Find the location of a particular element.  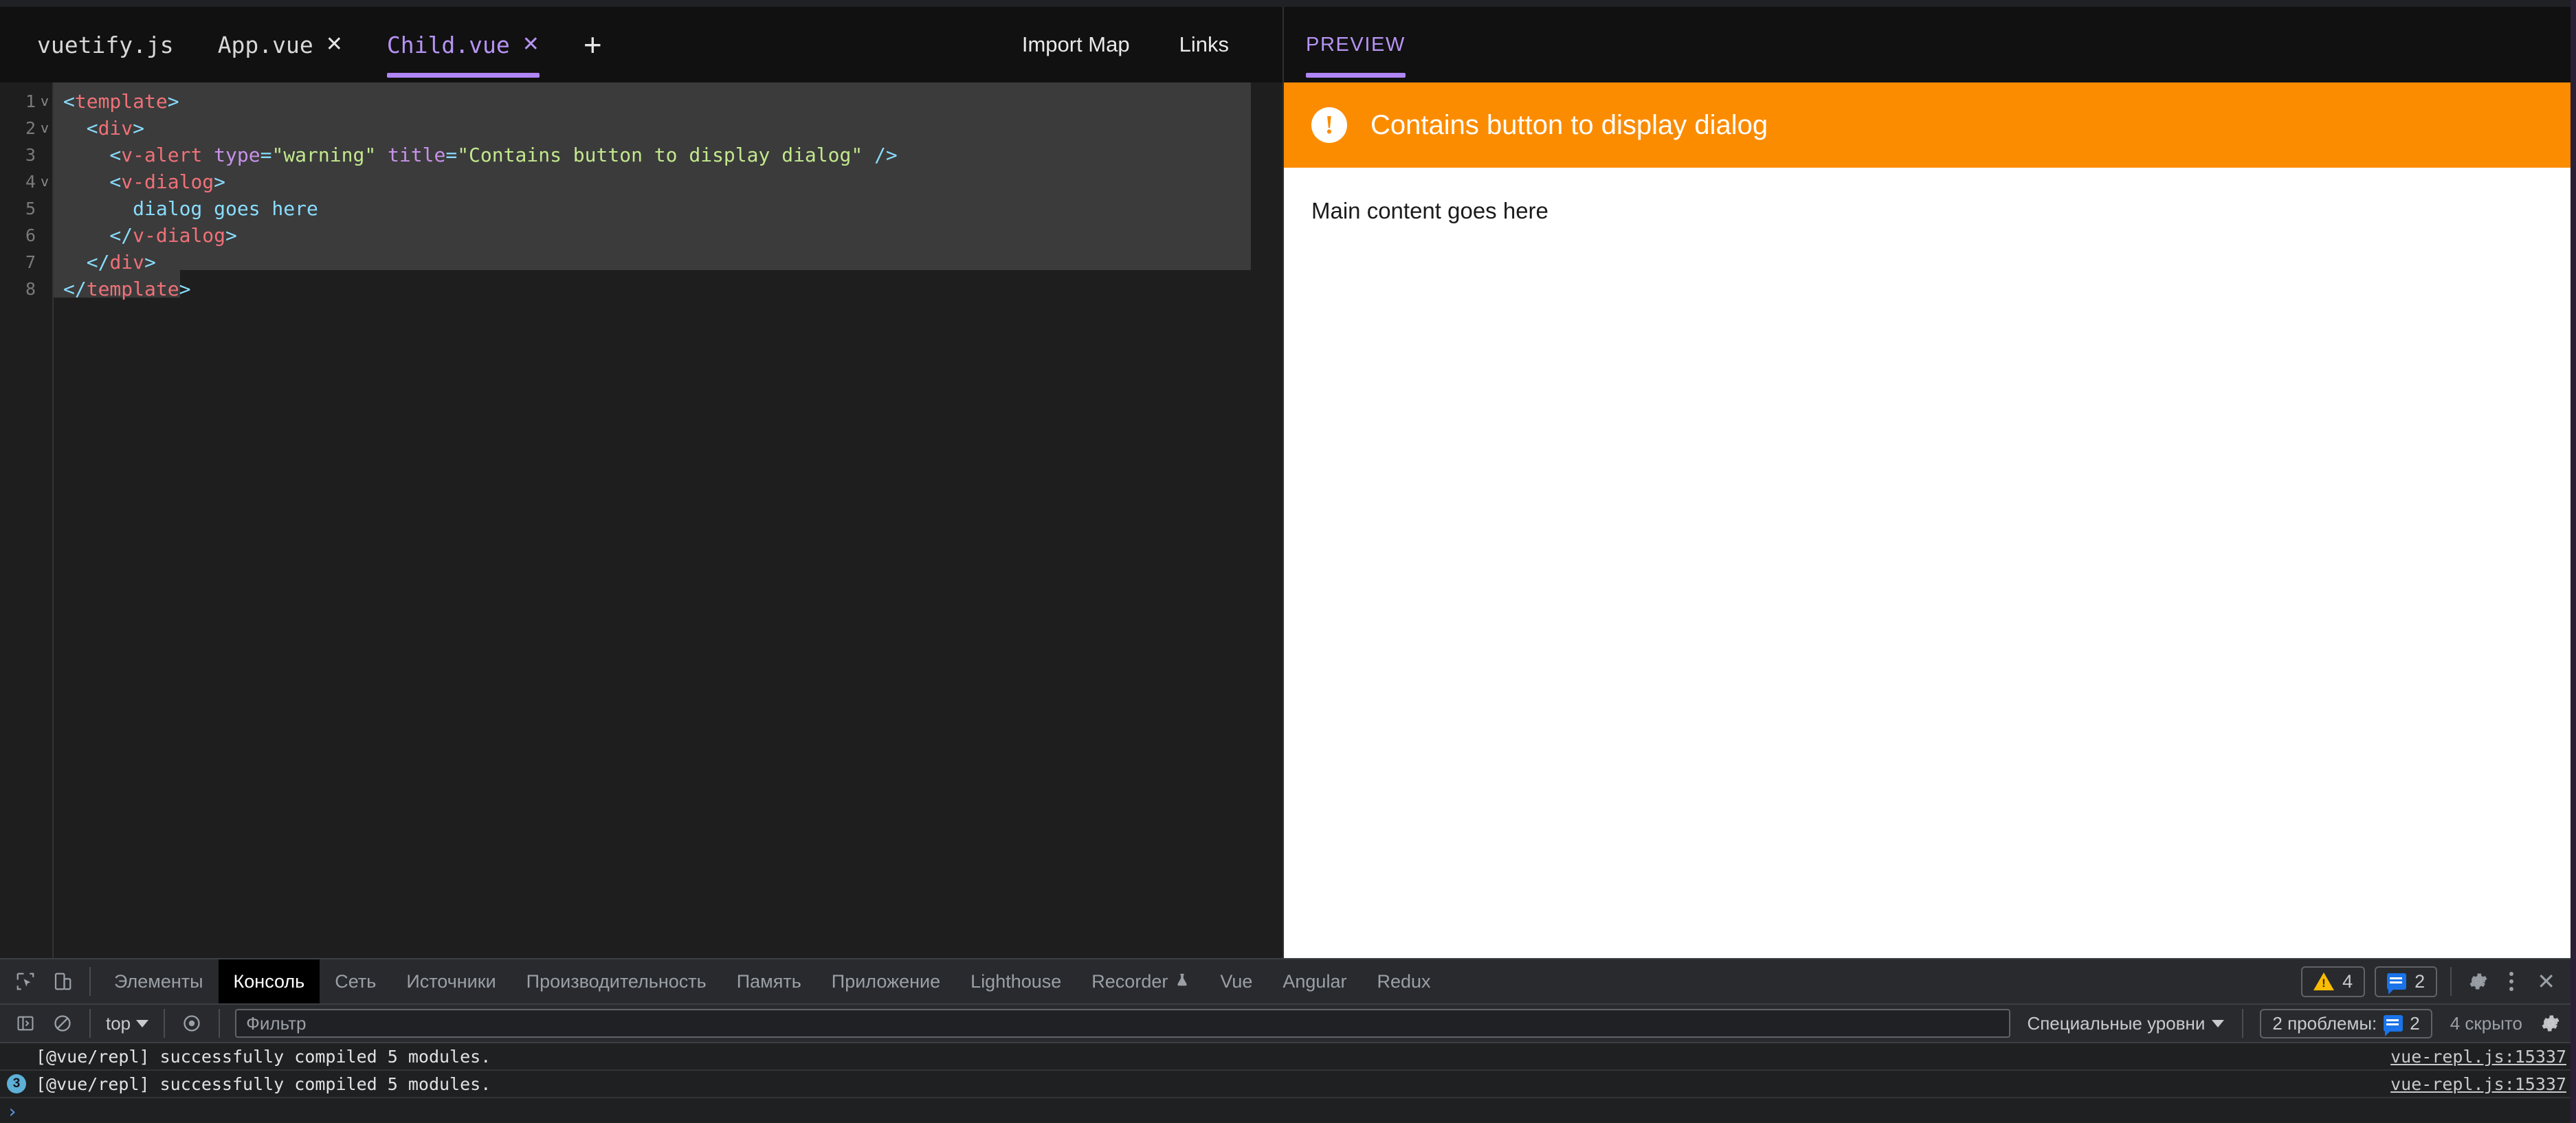

close-devtools-icon: ✕ is located at coordinates (2546, 981).